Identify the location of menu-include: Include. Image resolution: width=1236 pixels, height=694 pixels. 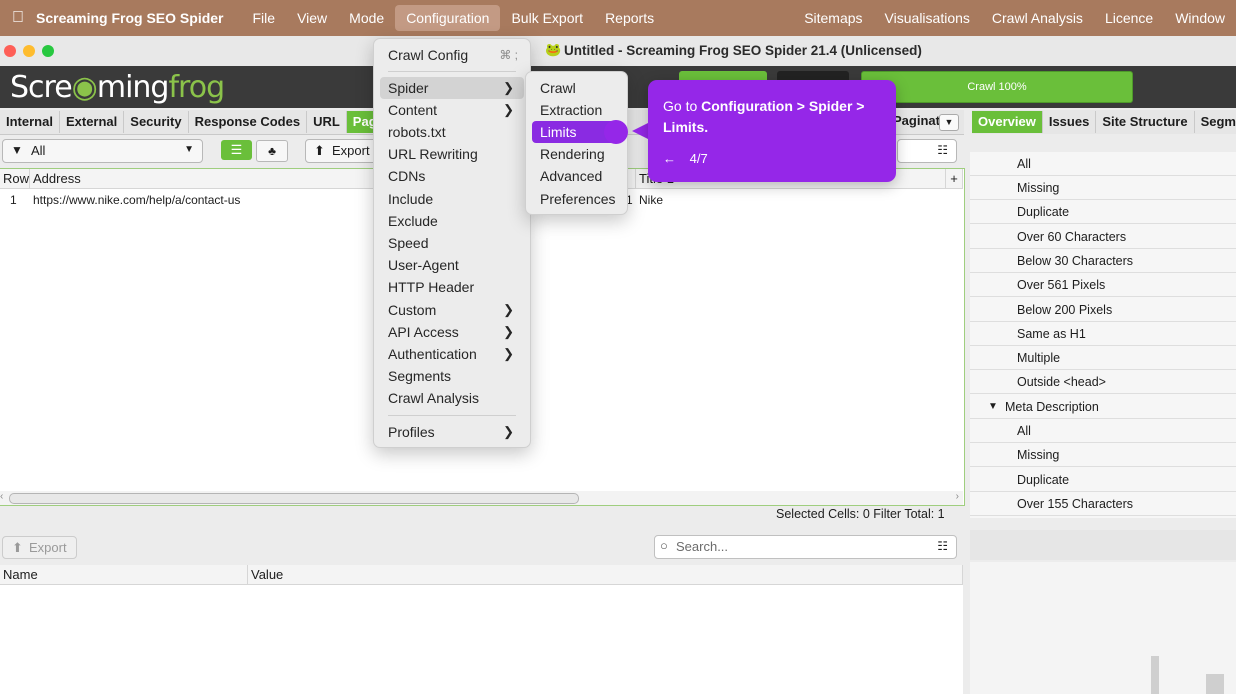
(452, 199).